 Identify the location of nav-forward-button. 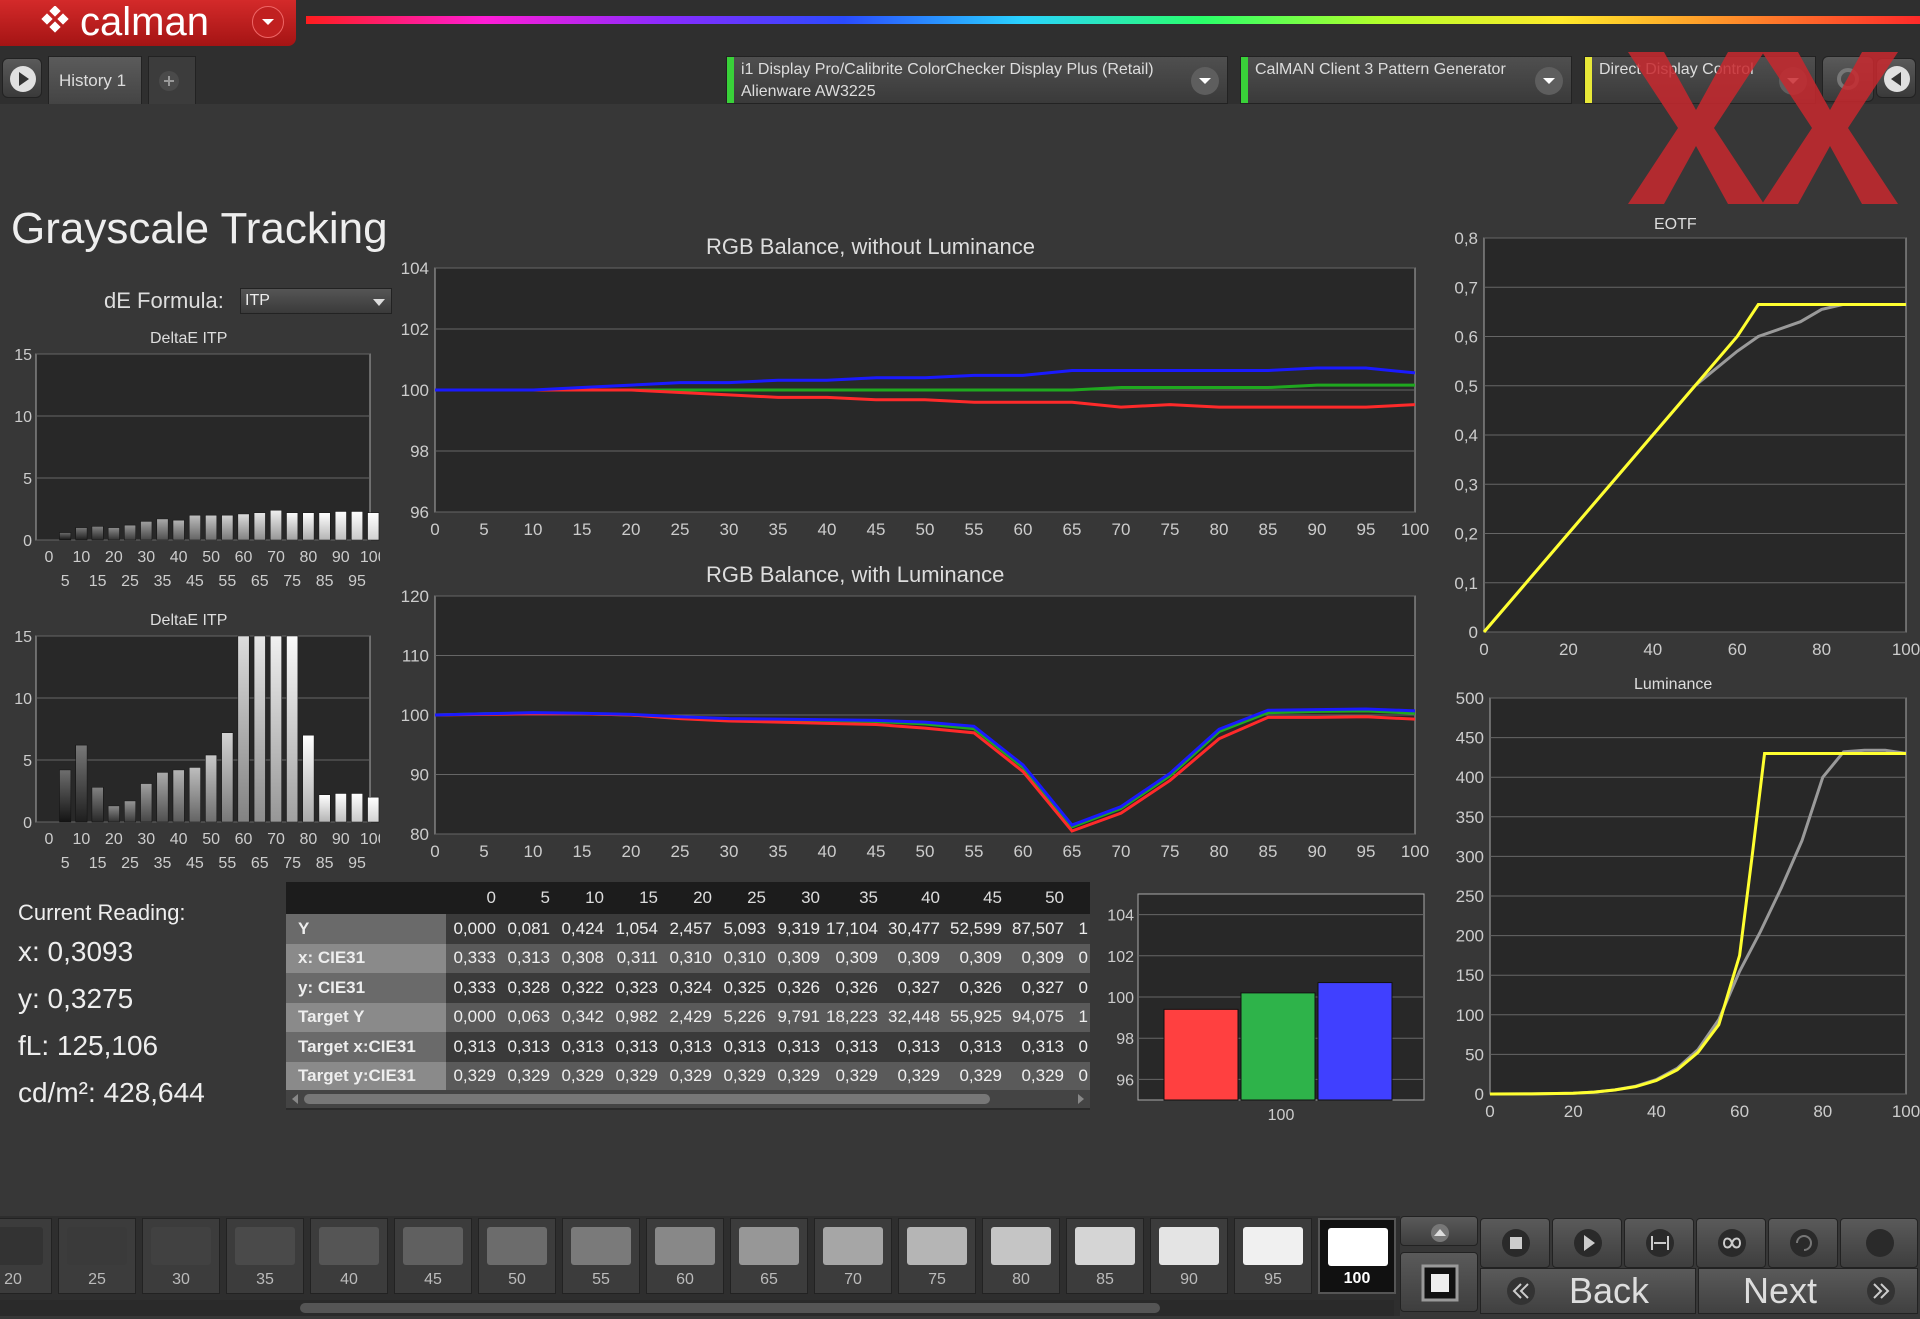
(22, 78).